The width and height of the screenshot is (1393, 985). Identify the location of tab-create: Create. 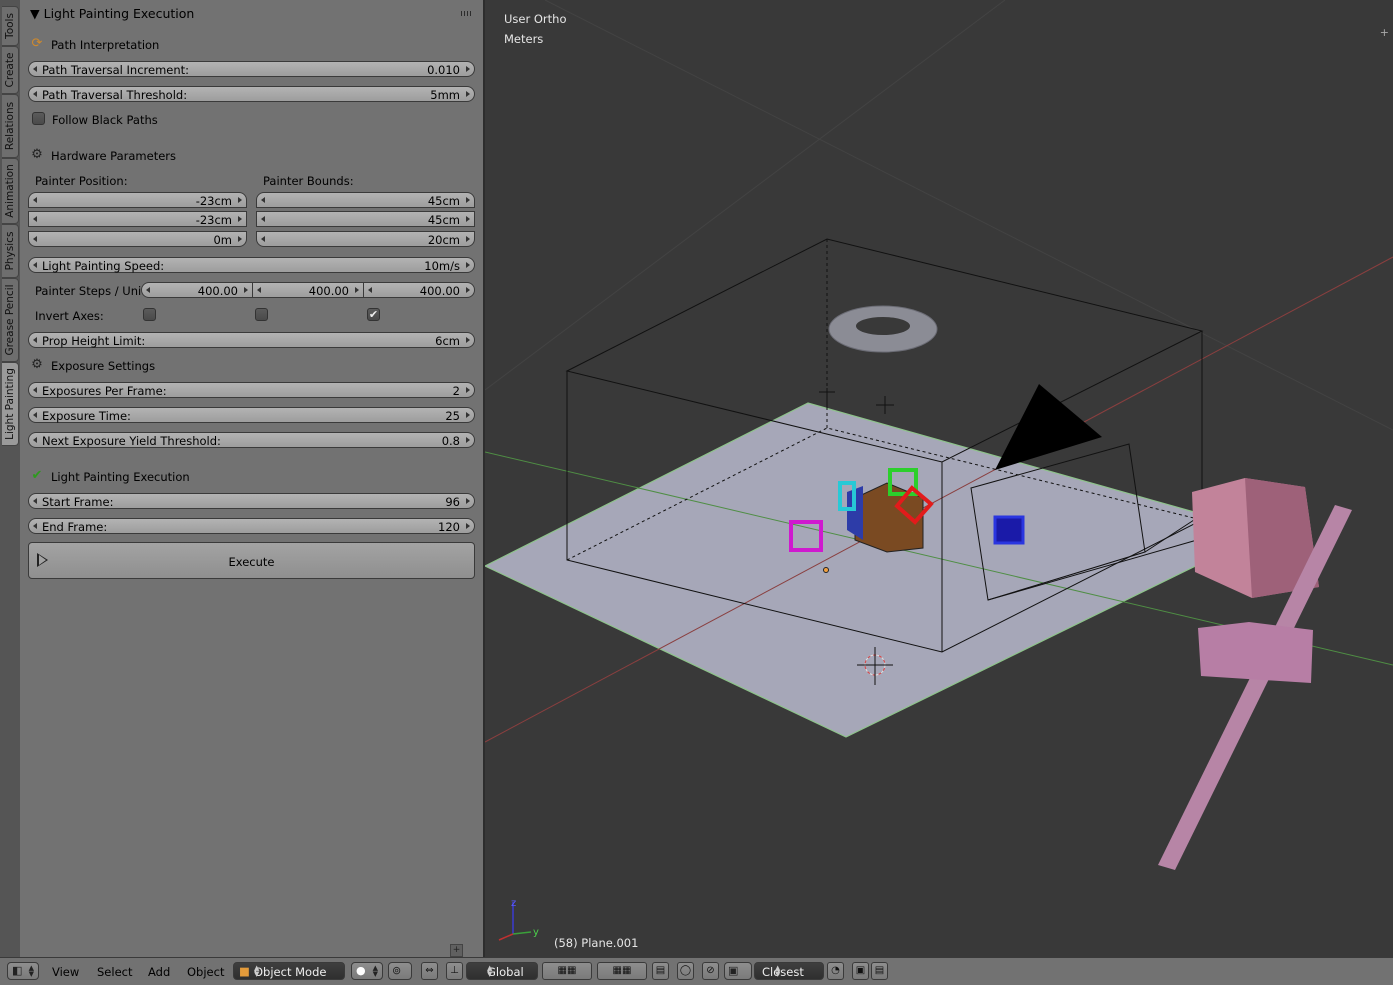
(10, 70).